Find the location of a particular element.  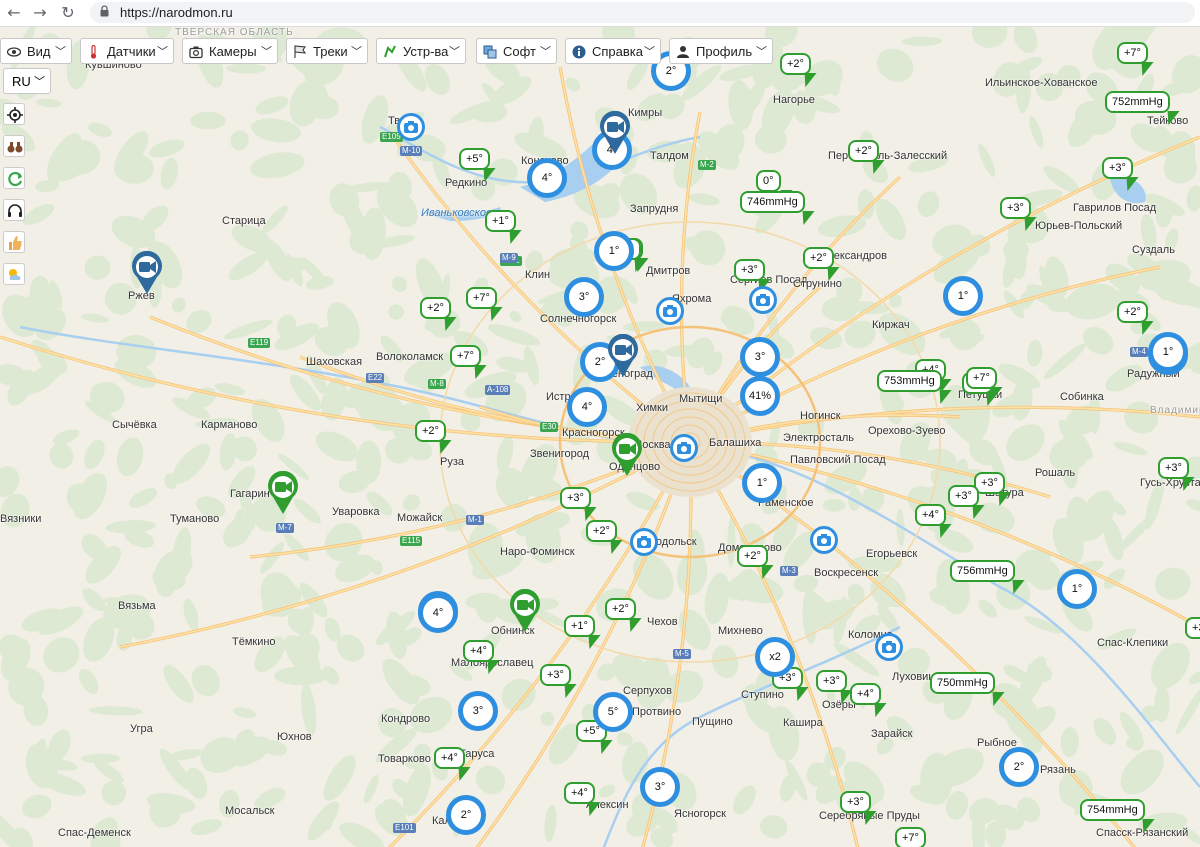

place-label: Спас-Клепики is located at coordinates (1133, 643).